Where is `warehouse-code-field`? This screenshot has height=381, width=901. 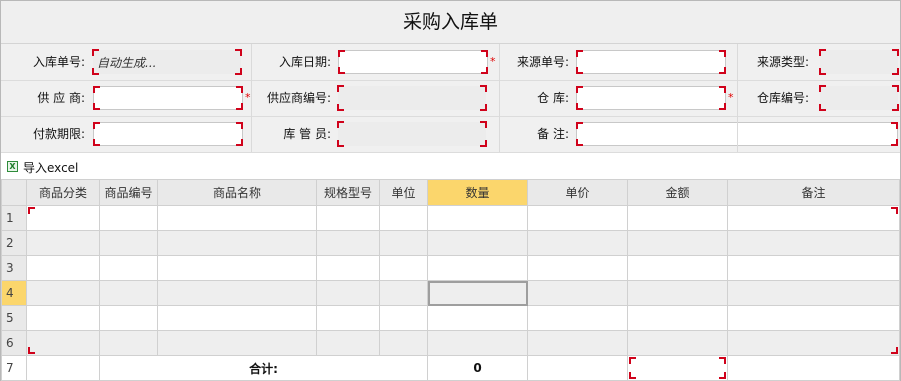
warehouse-code-field is located at coordinates (859, 98).